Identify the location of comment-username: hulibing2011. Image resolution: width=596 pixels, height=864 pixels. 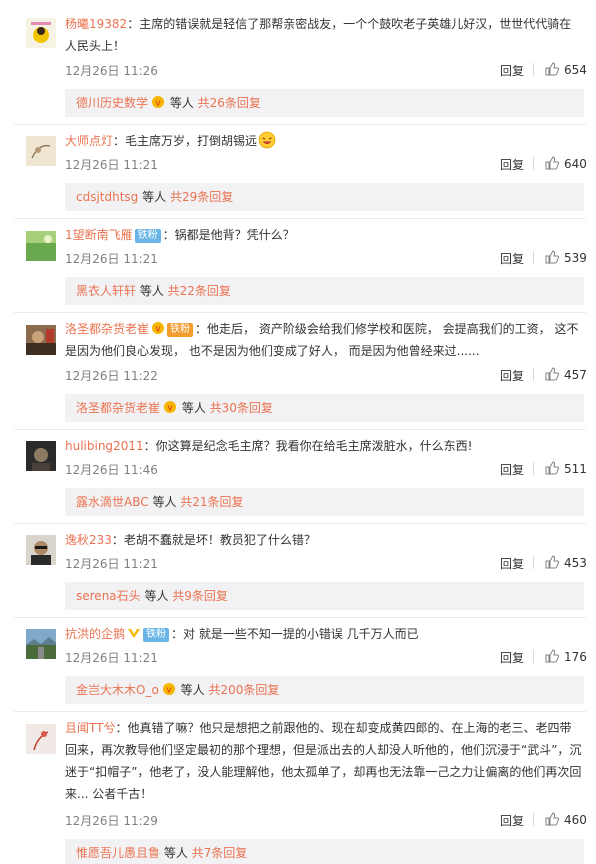
(104, 446).